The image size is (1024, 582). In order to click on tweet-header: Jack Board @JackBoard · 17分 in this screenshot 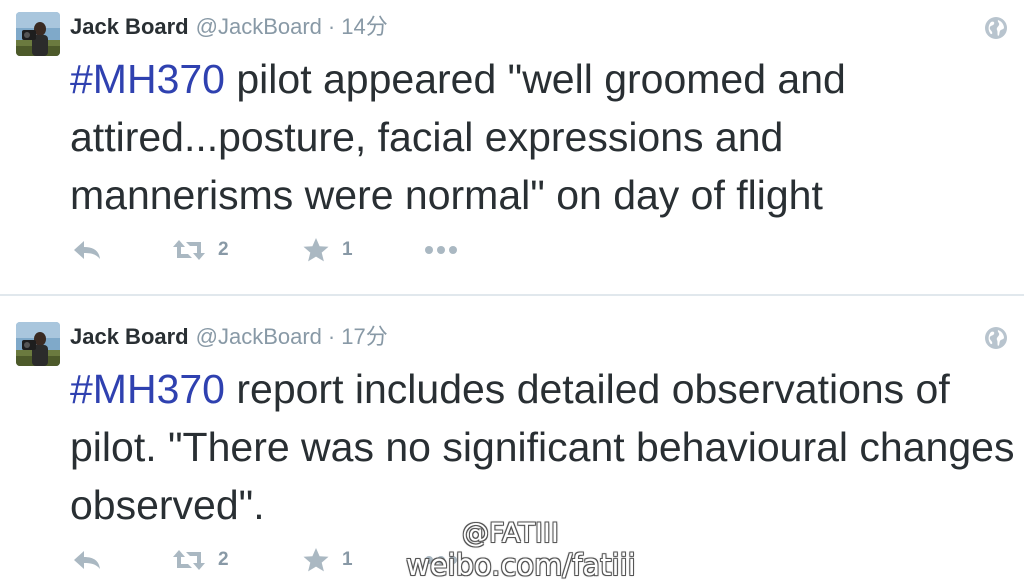, I will do `click(229, 337)`.